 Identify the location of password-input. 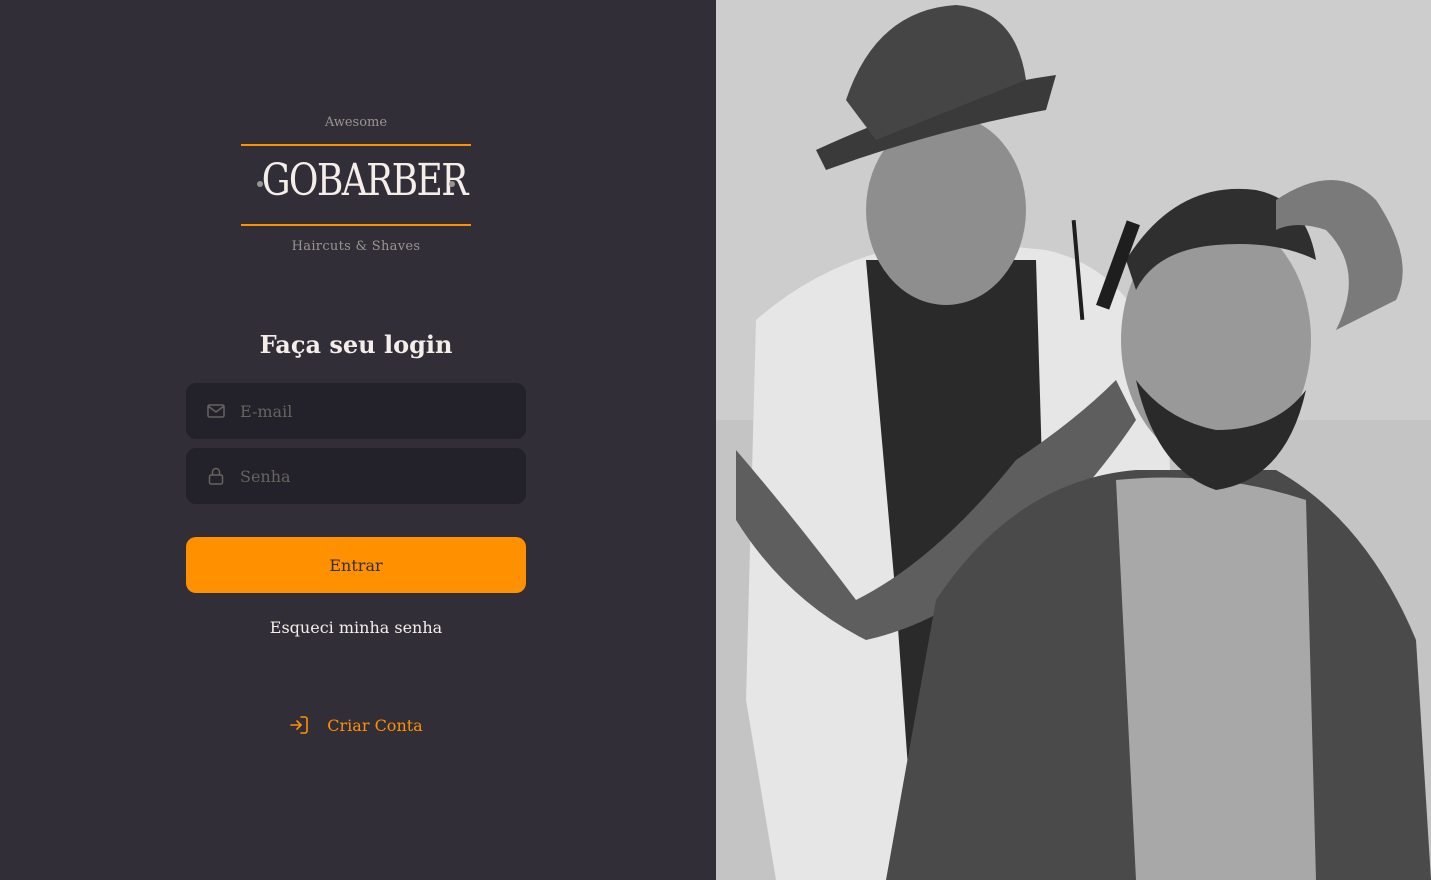
(382, 476).